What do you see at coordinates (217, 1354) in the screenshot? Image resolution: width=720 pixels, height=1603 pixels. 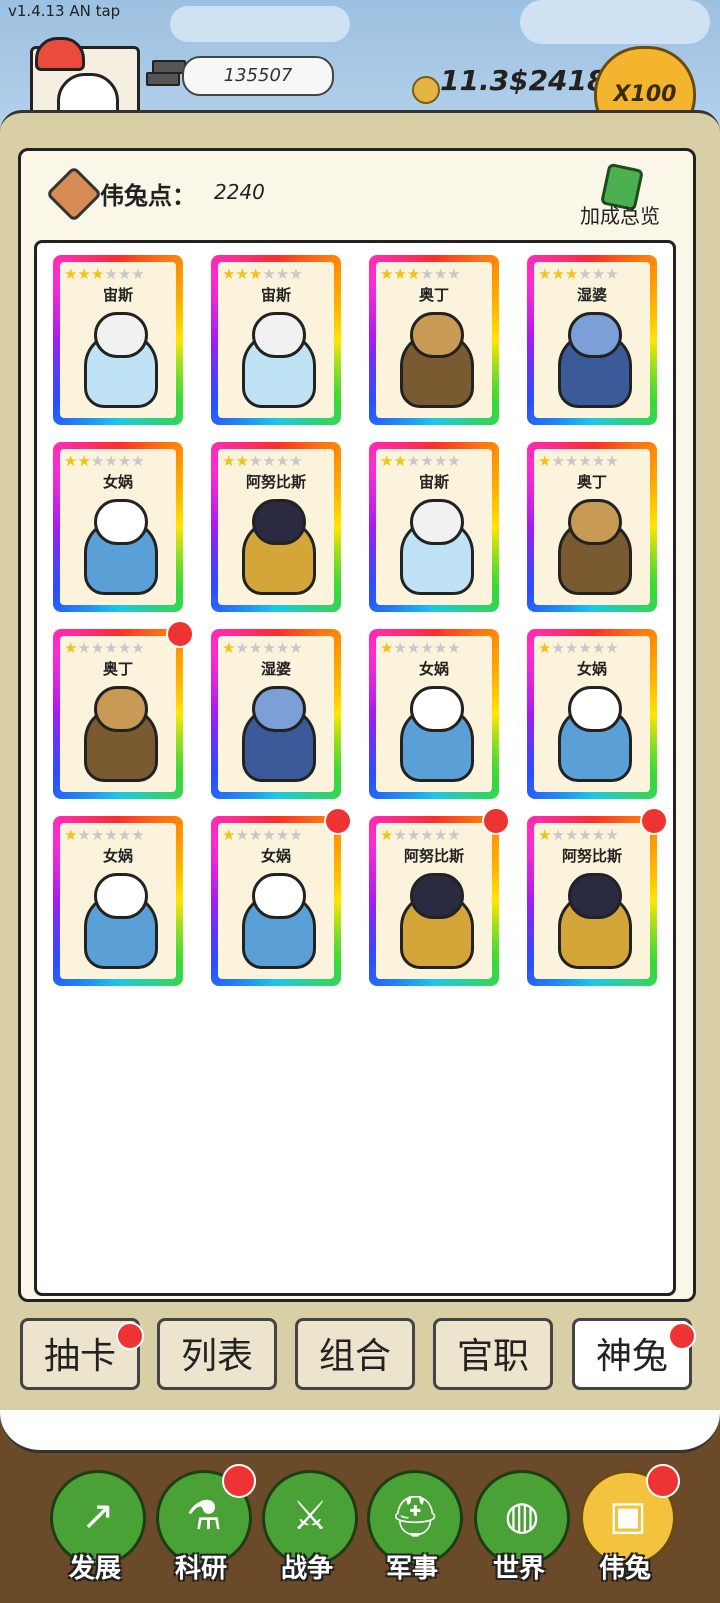 I see `tab-list: 列表` at bounding box center [217, 1354].